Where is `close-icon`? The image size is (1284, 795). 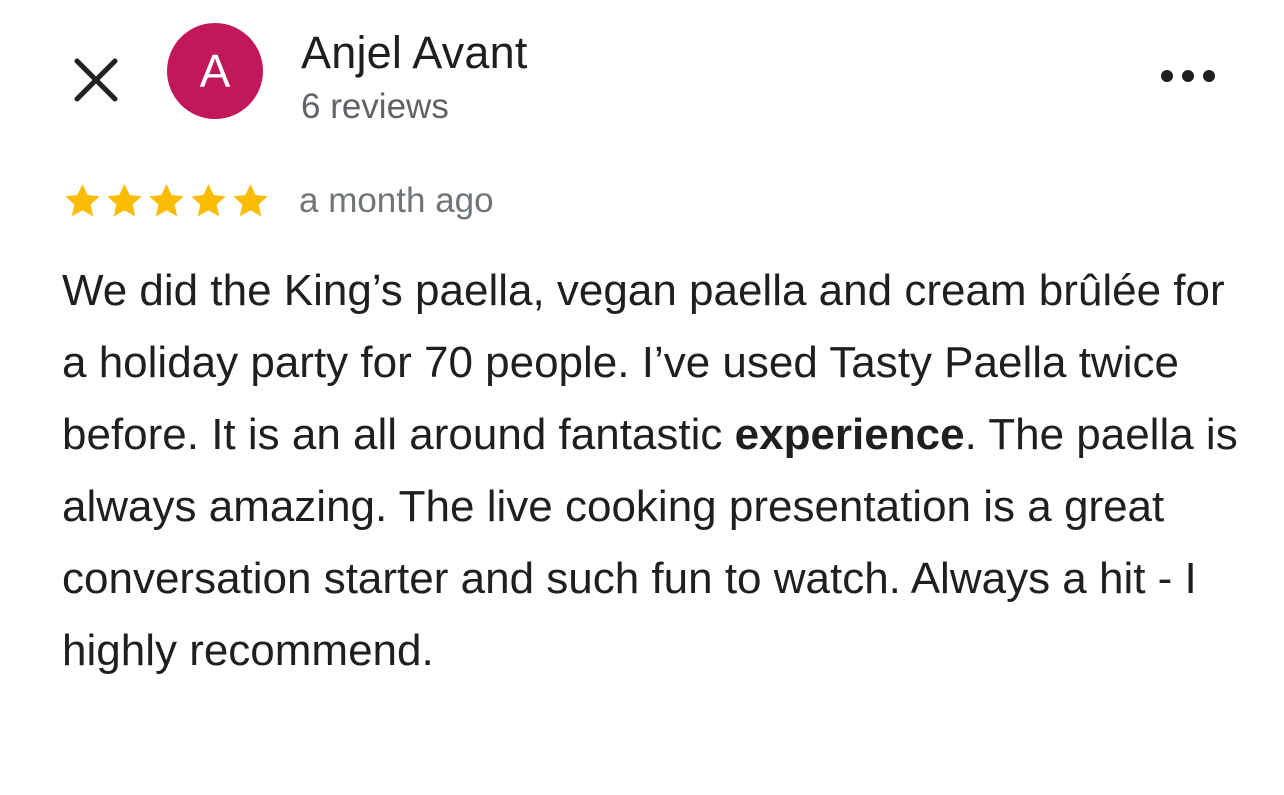
close-icon is located at coordinates (96, 80).